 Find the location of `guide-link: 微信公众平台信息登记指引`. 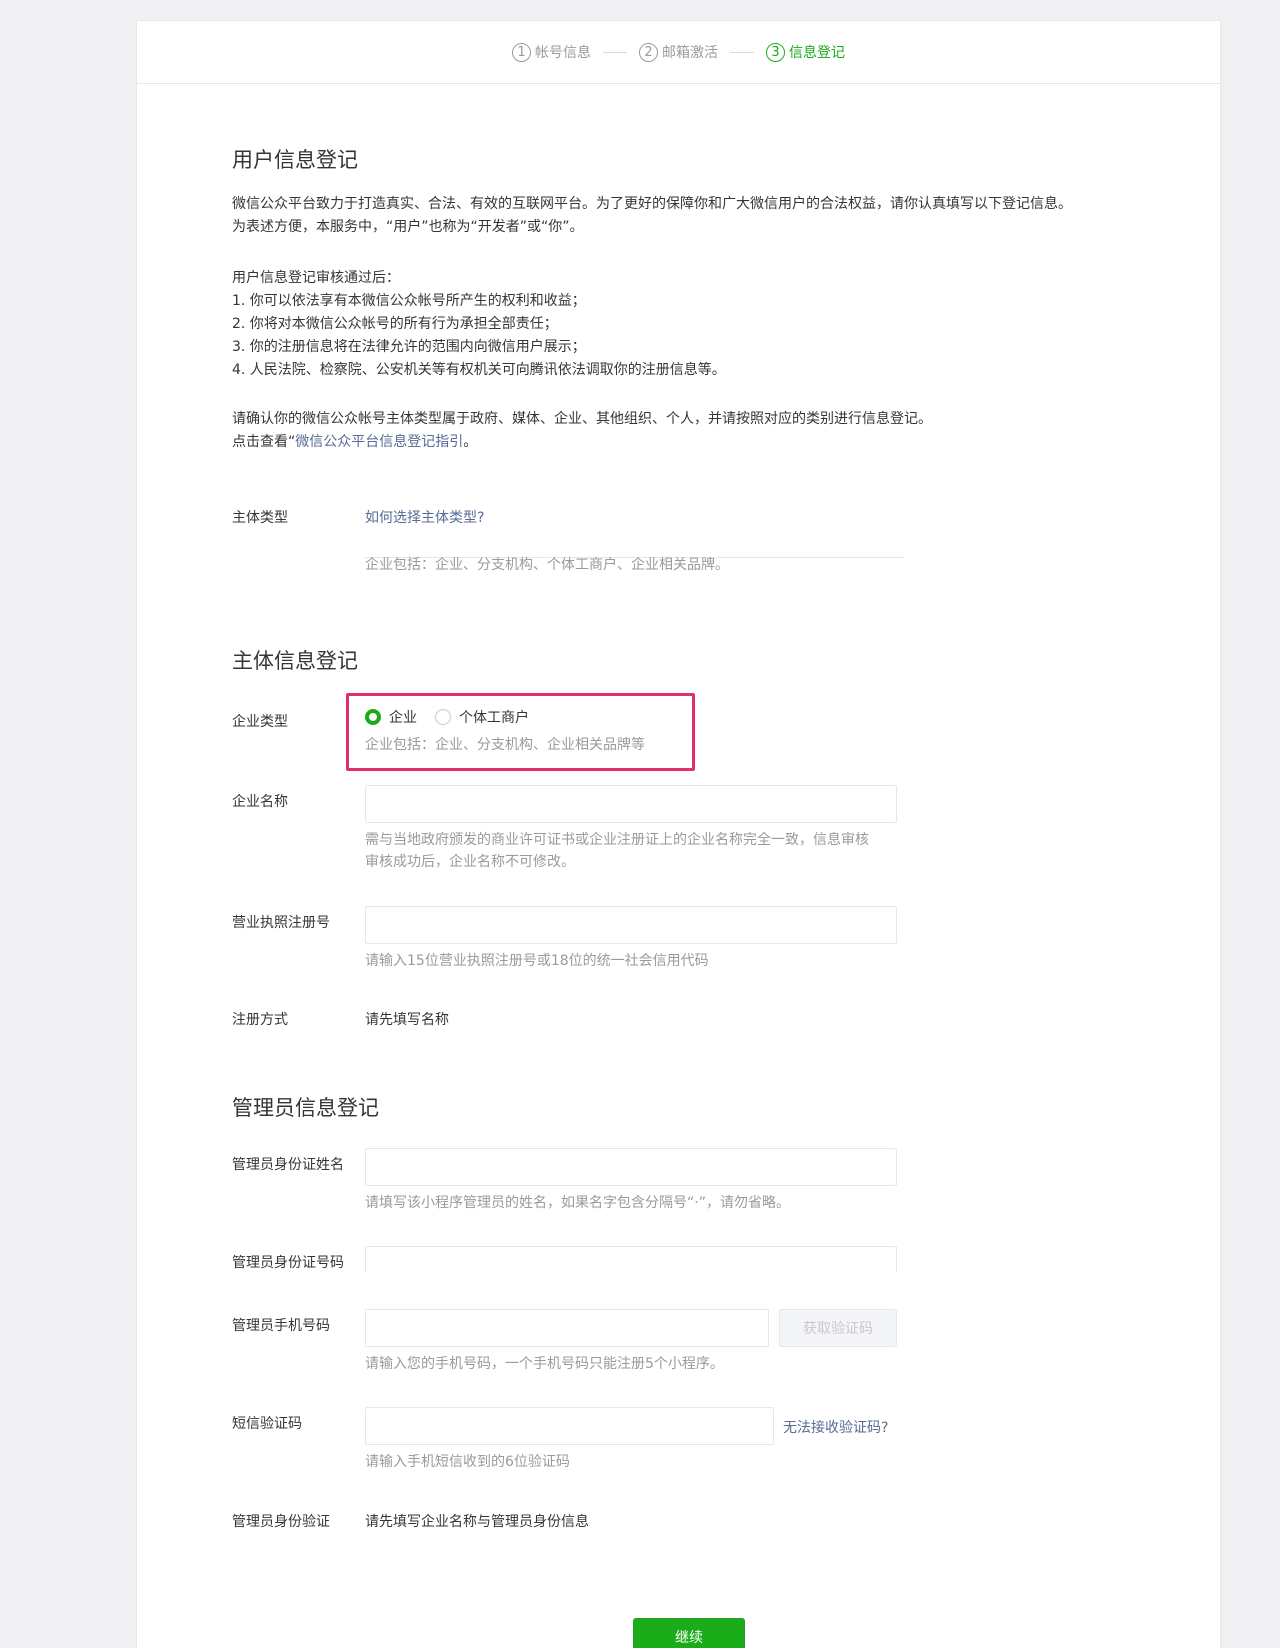

guide-link: 微信公众平台信息登记指引 is located at coordinates (379, 442).